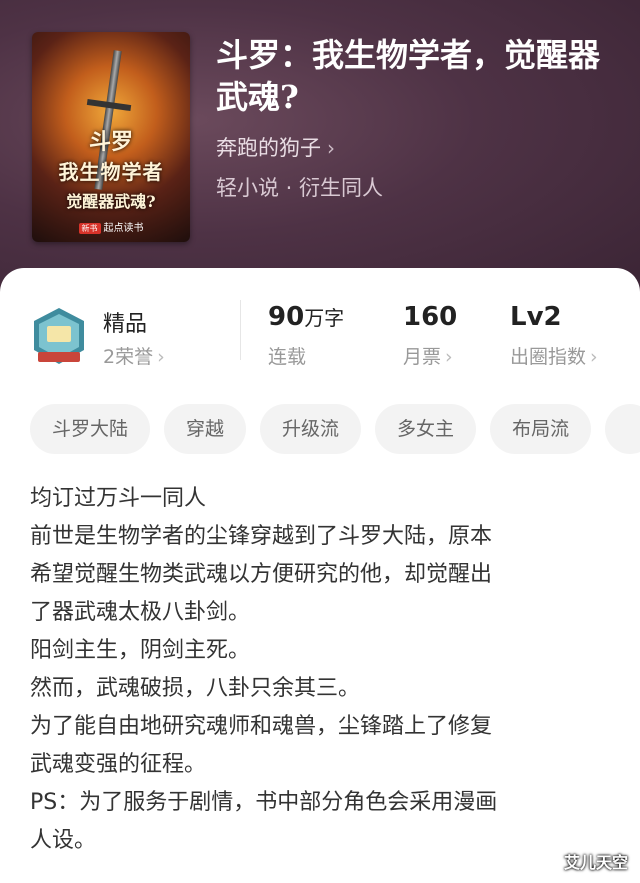 This screenshot has height=883, width=640. I want to click on monthly-tickets-stat: 160 月票 ›, so click(430, 335).